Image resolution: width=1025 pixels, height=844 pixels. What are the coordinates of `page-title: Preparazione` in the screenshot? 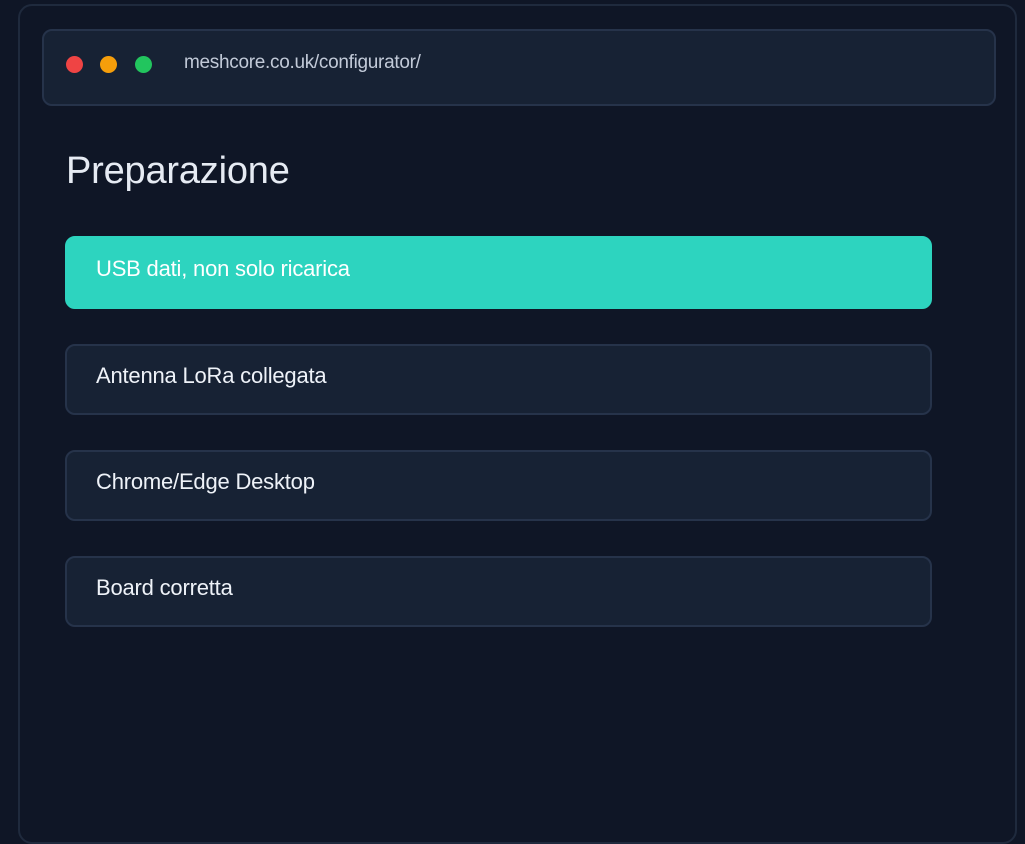 It's located at (178, 171).